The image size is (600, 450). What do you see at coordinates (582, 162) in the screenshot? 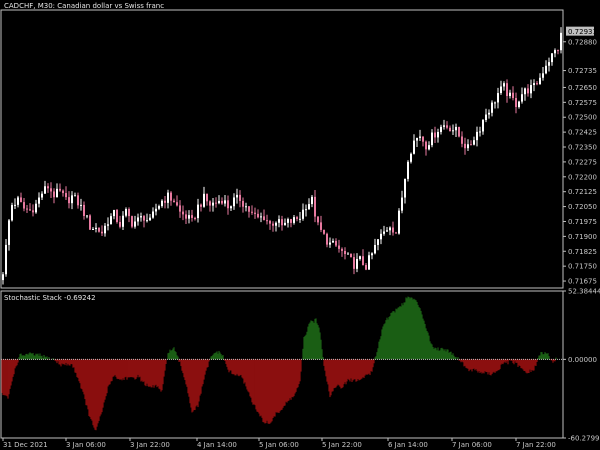
I see `price-tick-label: 0.72275` at bounding box center [582, 162].